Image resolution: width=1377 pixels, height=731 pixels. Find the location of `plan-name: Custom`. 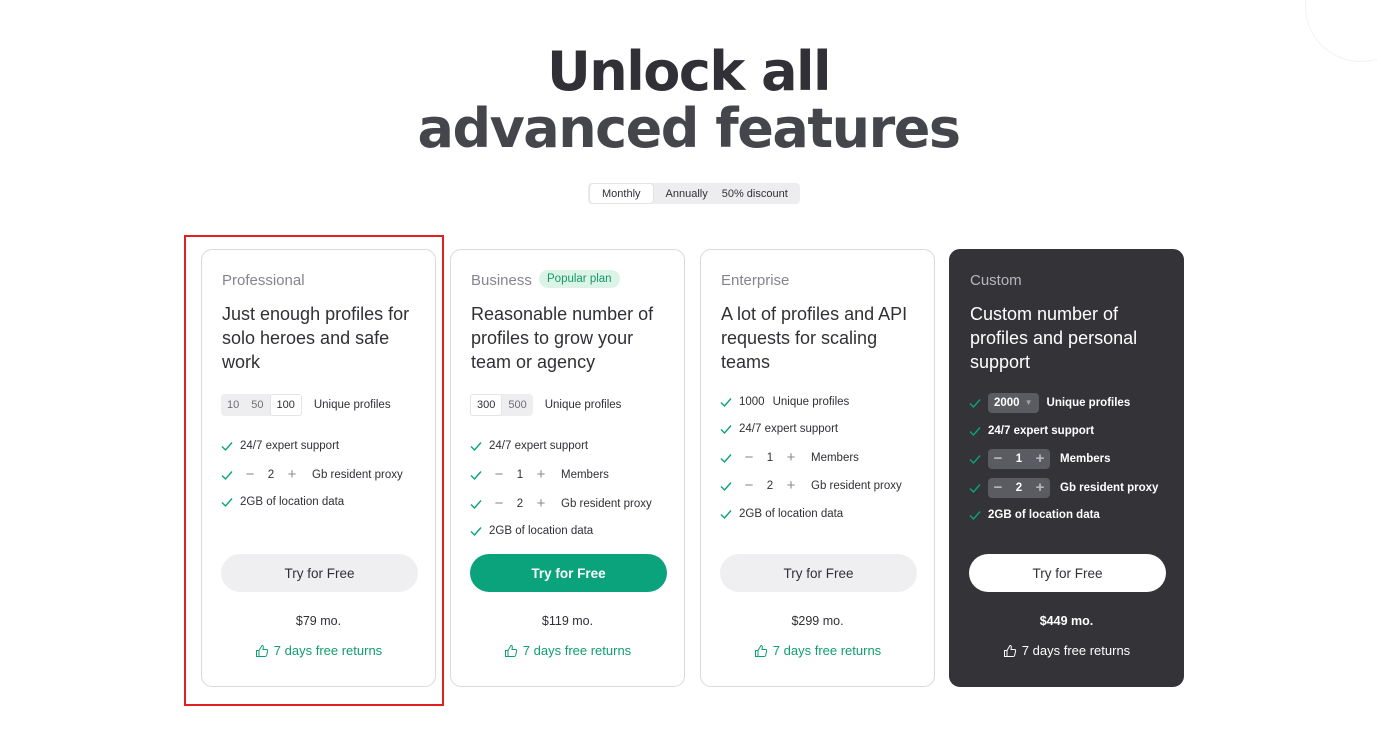

plan-name: Custom is located at coordinates (996, 280).